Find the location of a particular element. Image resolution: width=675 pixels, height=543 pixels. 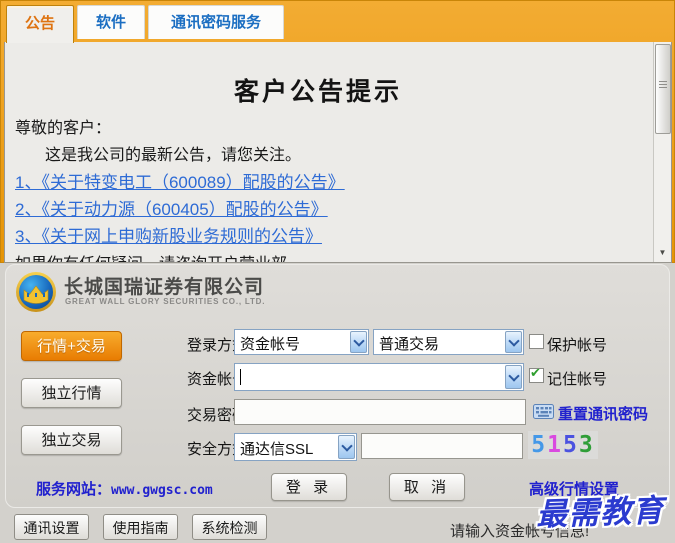

tab-software: 软件 is located at coordinates (111, 22).